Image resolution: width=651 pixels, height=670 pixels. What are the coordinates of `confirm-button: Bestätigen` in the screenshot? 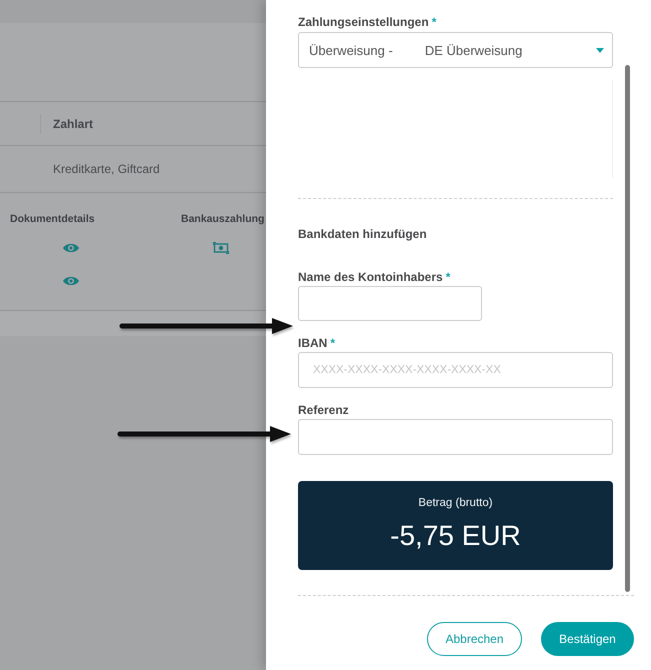 It's located at (587, 639).